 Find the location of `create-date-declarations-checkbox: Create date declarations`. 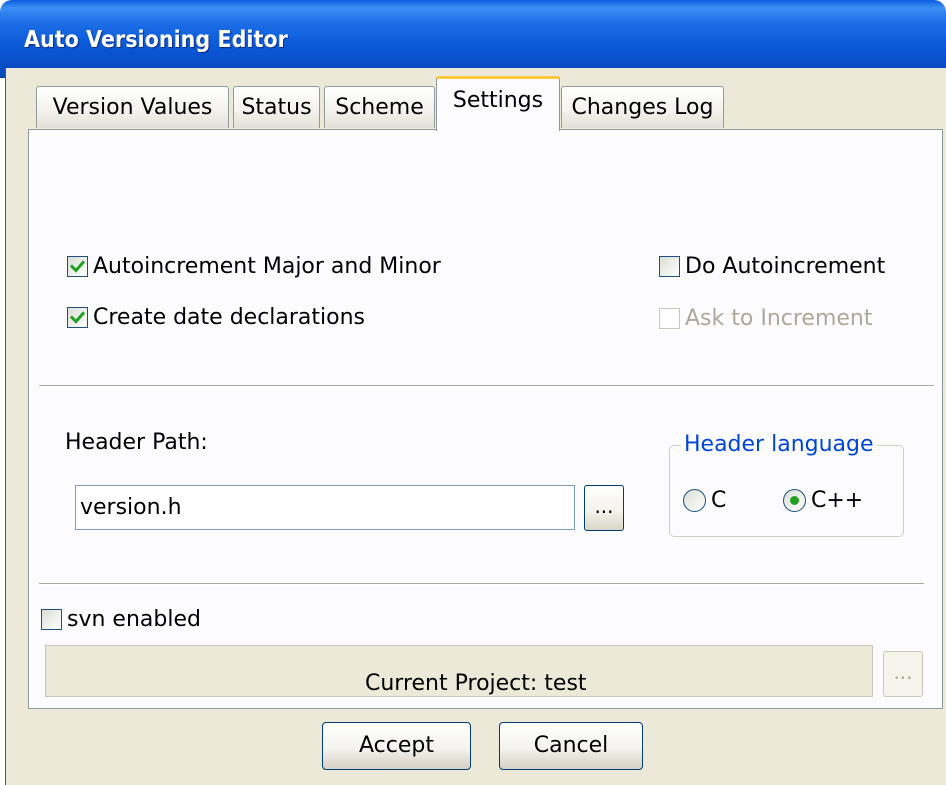

create-date-declarations-checkbox: Create date declarations is located at coordinates (216, 317).